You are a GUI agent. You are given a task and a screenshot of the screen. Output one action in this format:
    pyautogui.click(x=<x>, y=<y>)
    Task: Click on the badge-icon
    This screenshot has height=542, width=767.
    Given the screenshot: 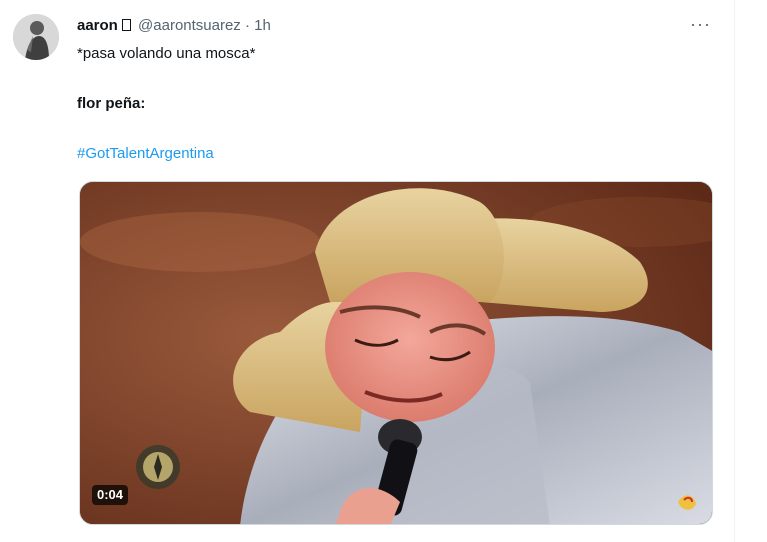 What is the action you would take?
    pyautogui.click(x=126, y=25)
    